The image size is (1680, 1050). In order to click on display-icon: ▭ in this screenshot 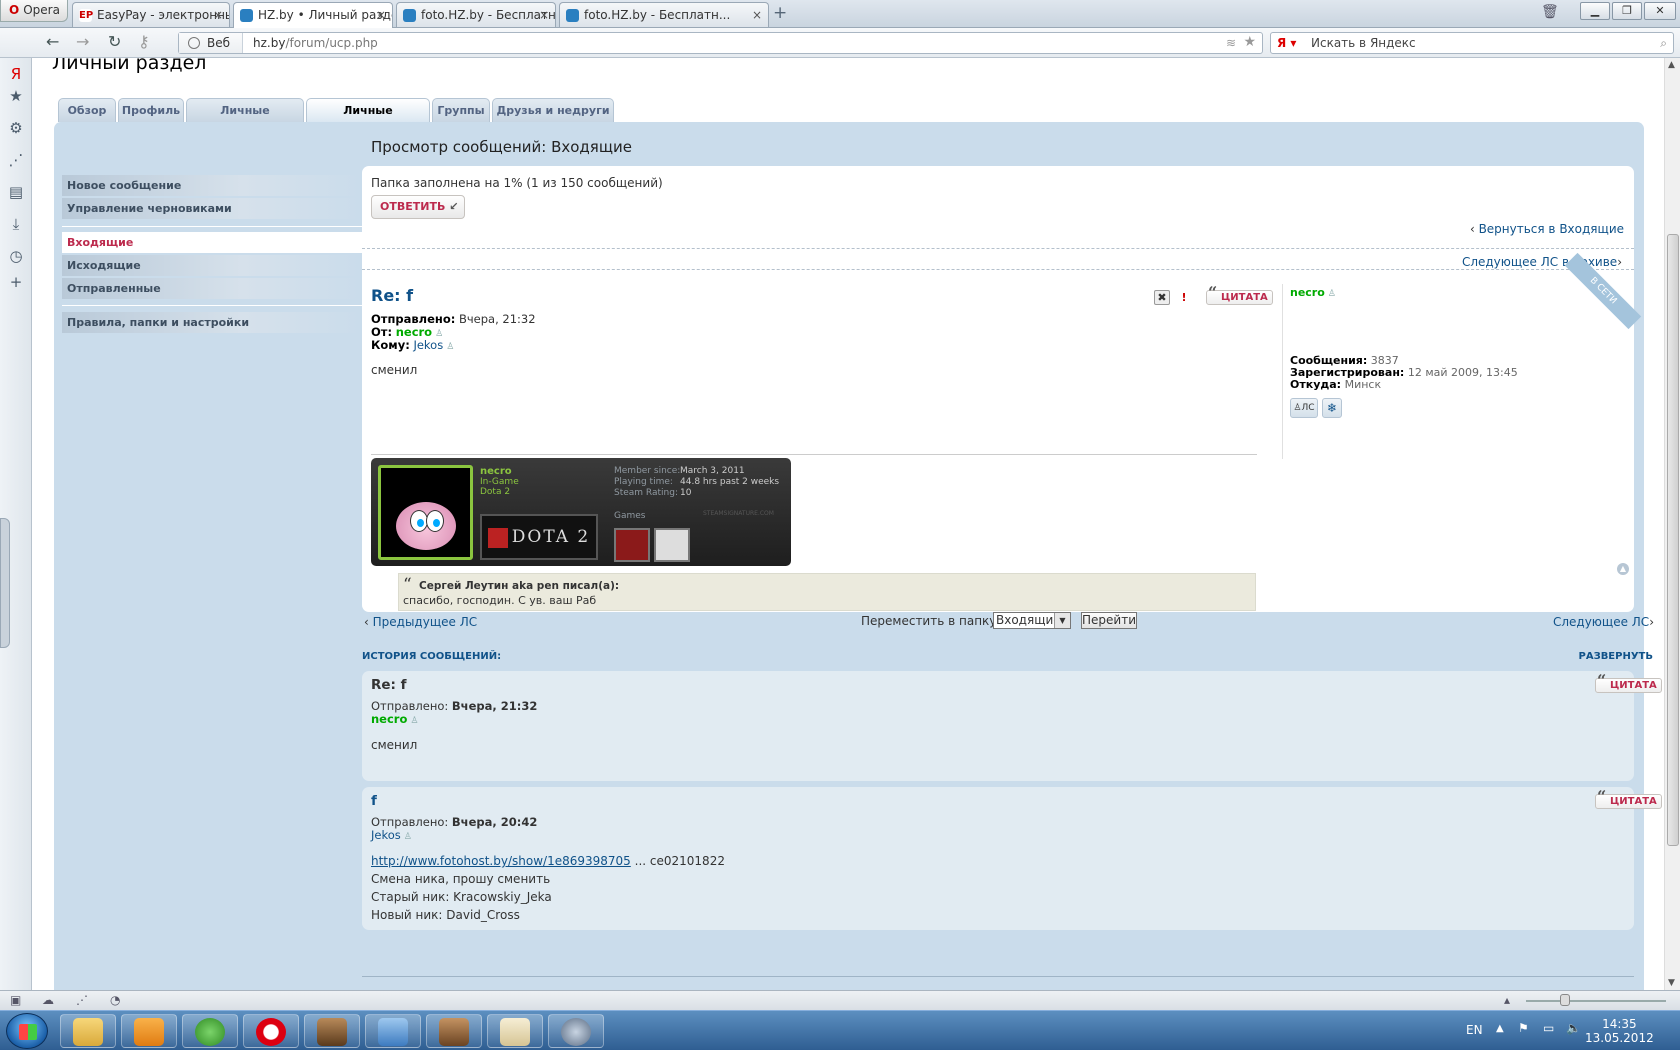, I will do `click(1548, 1028)`.